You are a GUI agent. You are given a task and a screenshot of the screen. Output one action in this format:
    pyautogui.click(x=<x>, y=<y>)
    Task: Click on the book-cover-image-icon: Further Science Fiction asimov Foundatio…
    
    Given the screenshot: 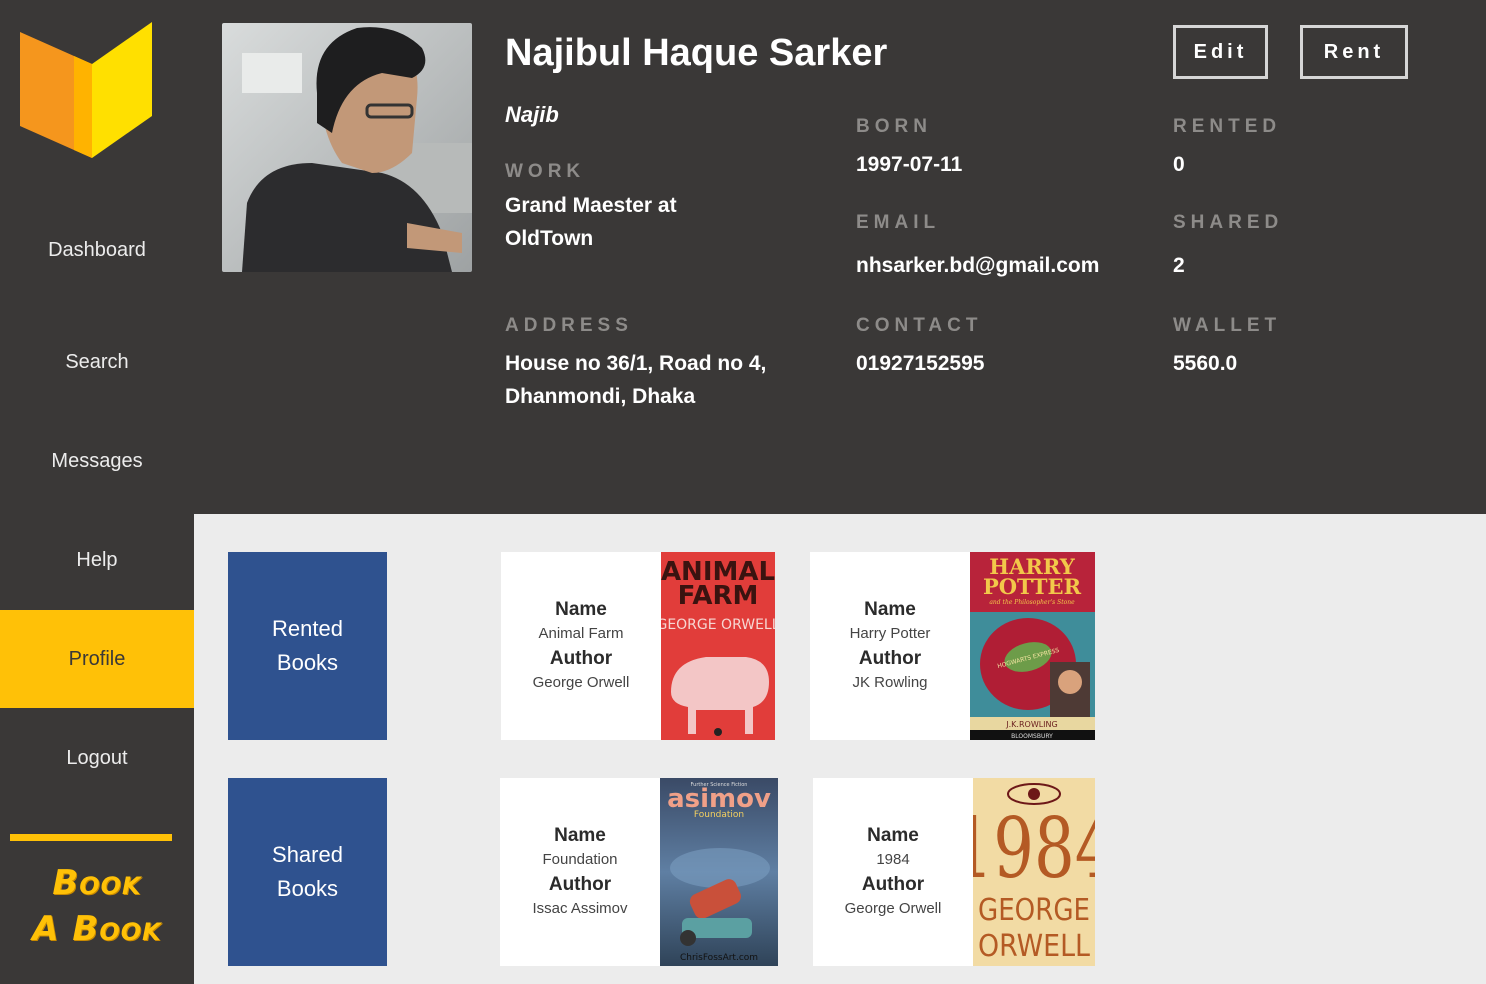 What is the action you would take?
    pyautogui.click(x=719, y=872)
    